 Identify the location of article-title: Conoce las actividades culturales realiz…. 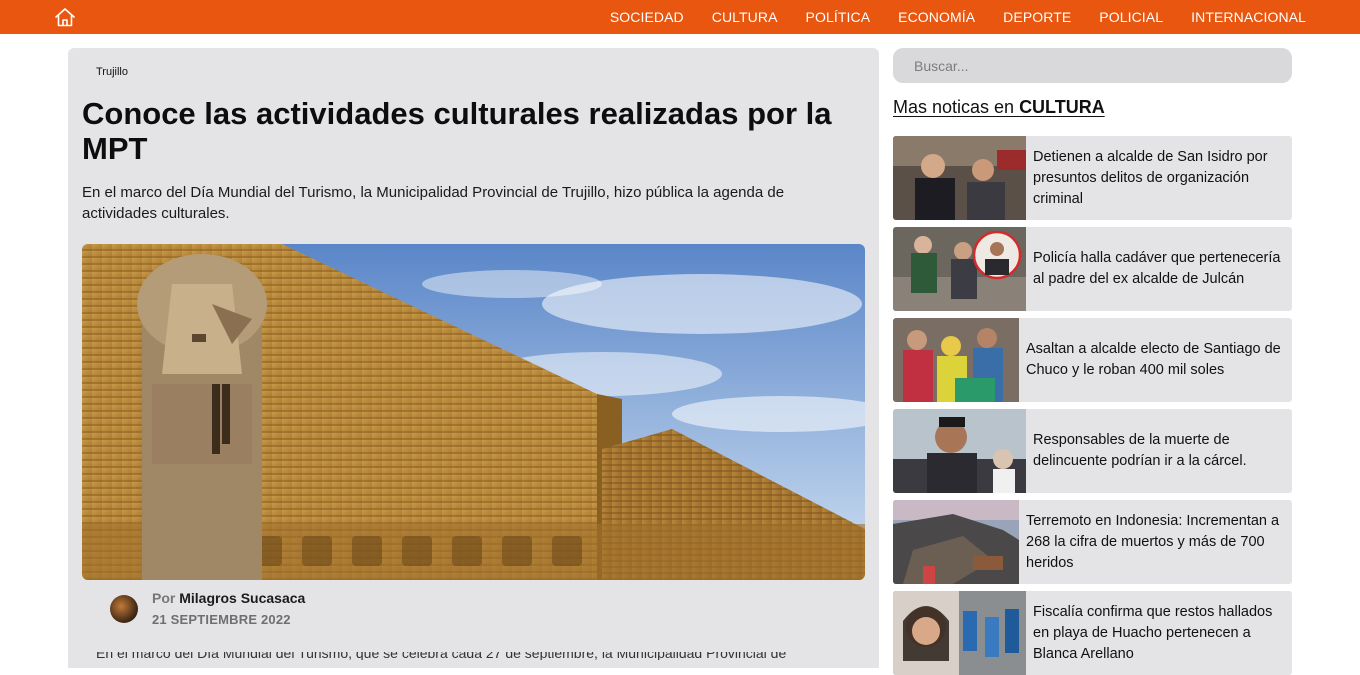
(457, 131).